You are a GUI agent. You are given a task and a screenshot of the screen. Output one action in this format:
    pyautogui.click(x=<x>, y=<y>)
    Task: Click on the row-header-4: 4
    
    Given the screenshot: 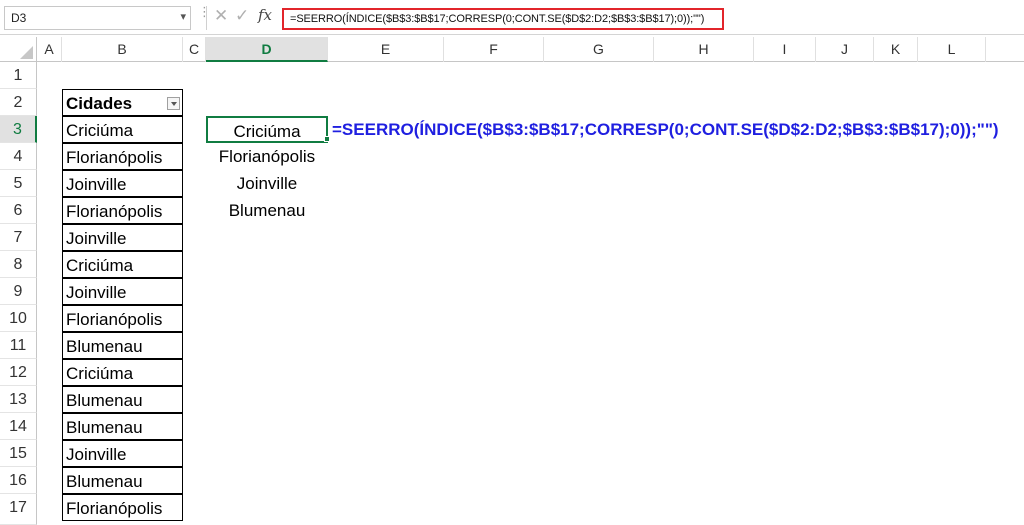 What is the action you would take?
    pyautogui.click(x=18, y=156)
    